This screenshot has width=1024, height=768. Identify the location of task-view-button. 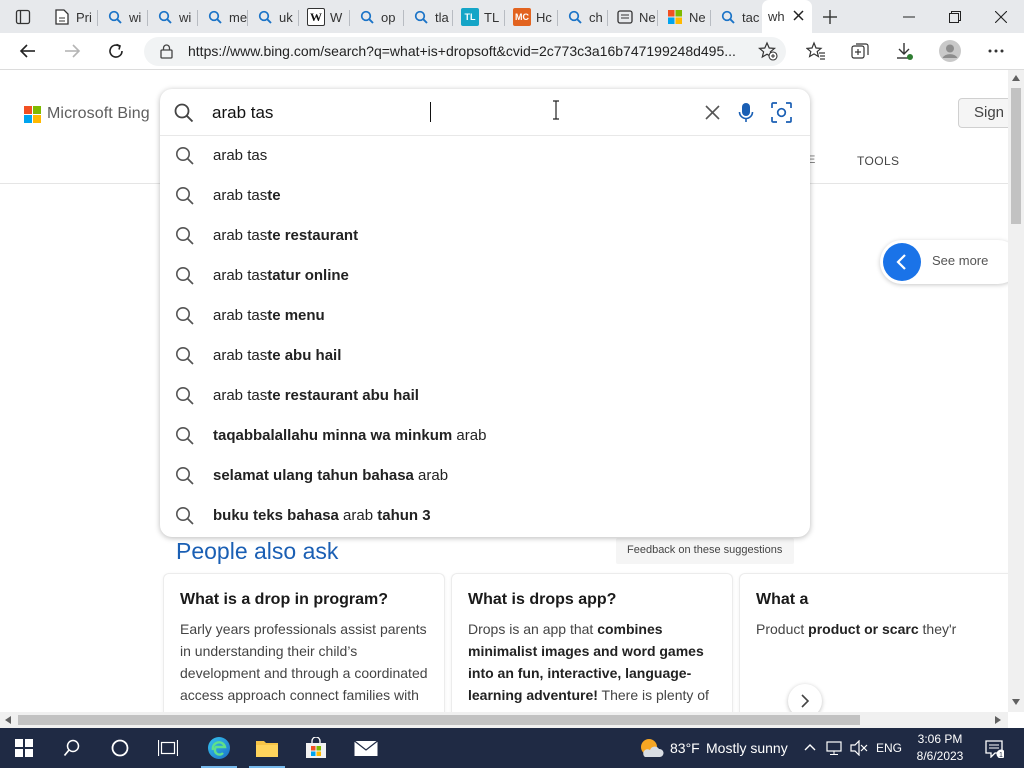
(168, 748).